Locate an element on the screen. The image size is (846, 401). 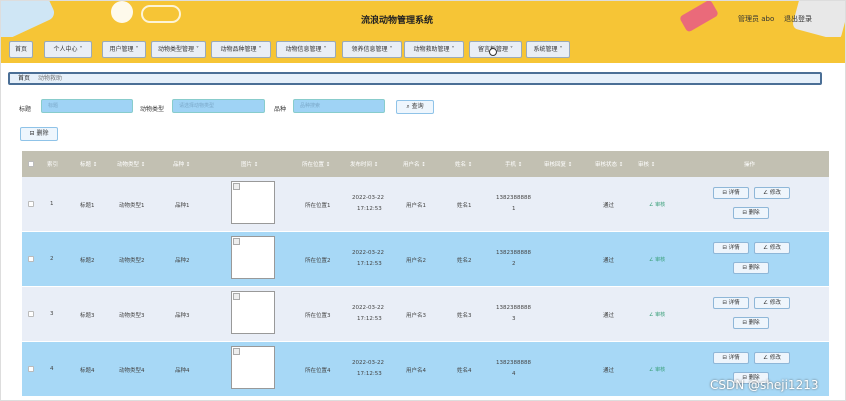
col-location: 所在位置 ↕ is located at coordinates (316, 164).